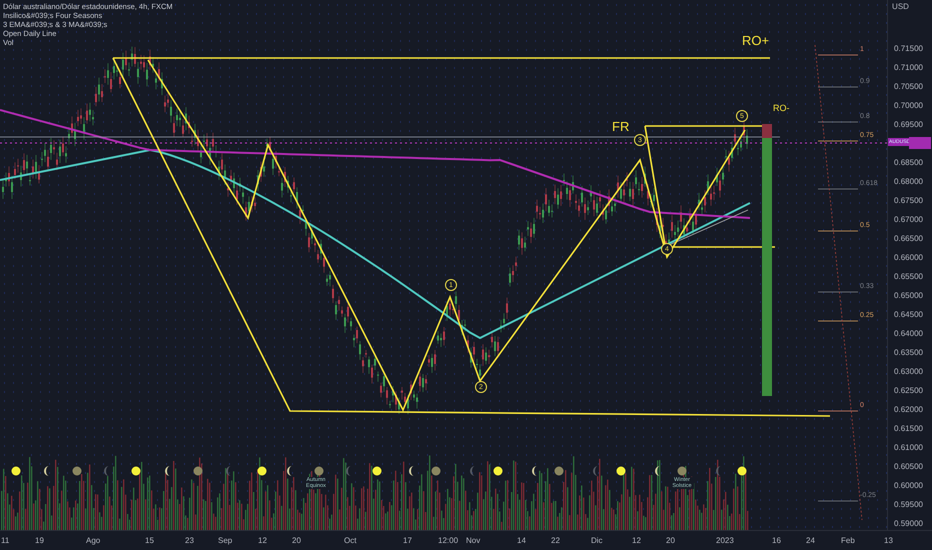 Image resolution: width=932 pixels, height=550 pixels. Describe the element at coordinates (908, 124) in the screenshot. I see `price-label: 0.69500` at that location.